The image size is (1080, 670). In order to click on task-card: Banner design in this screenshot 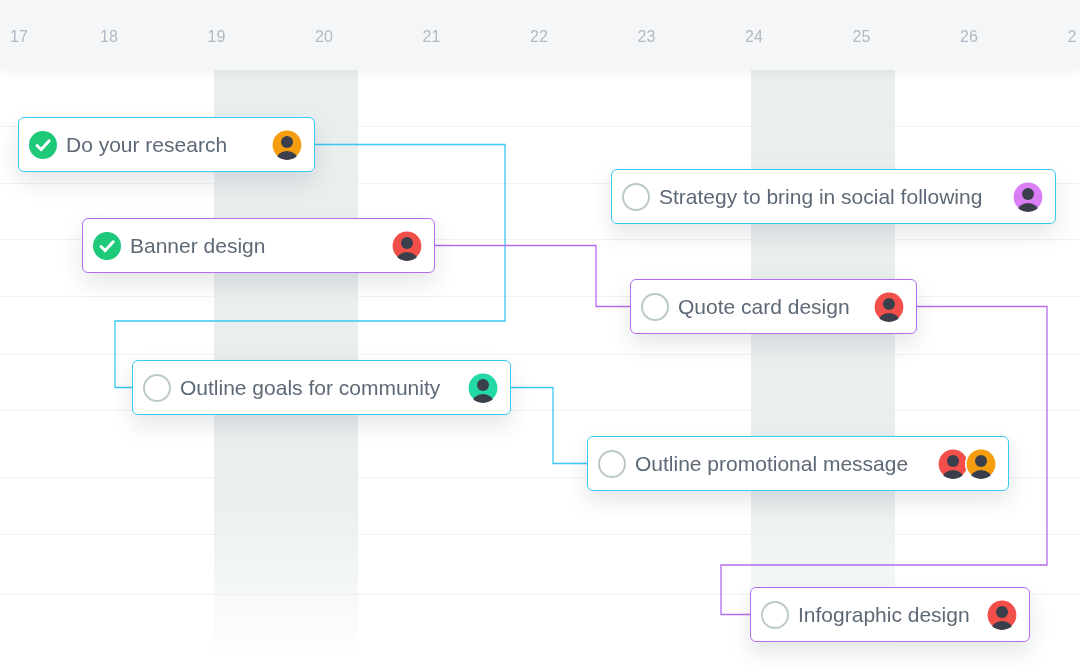, I will do `click(258, 245)`.